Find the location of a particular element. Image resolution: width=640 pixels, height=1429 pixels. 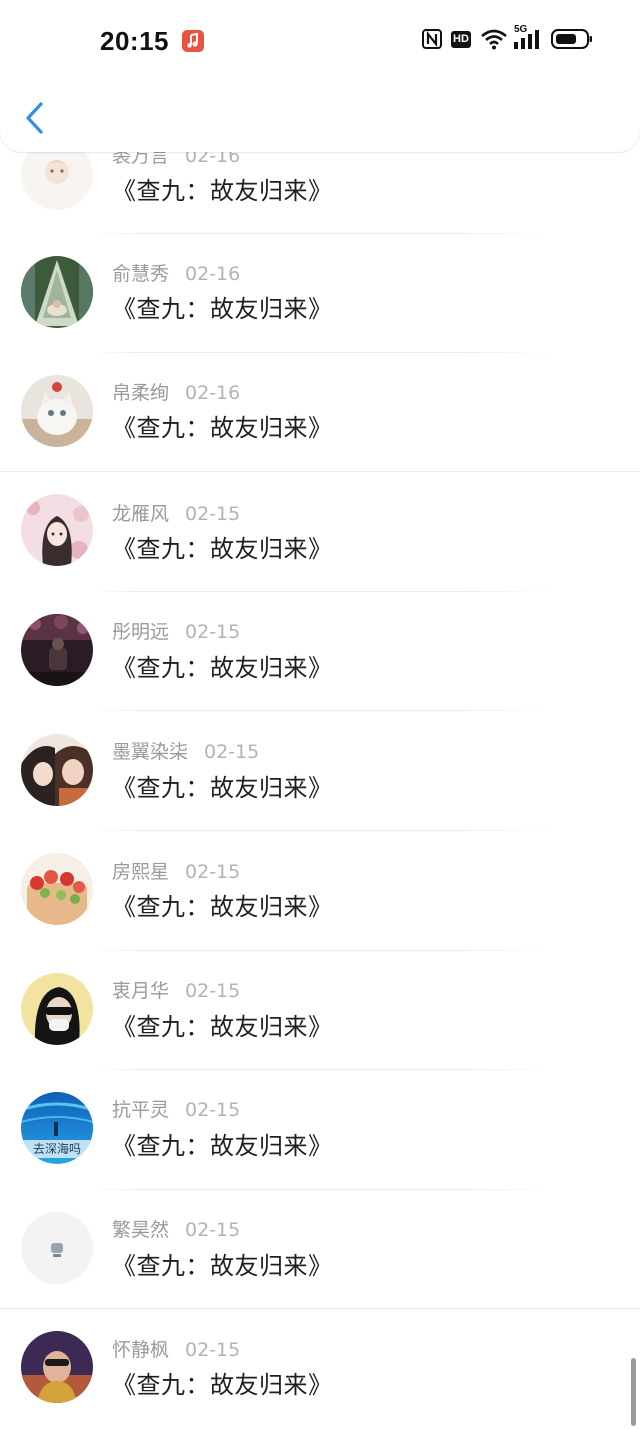

top-bar: 20:15 HD 5G is located at coordinates (320, 76).